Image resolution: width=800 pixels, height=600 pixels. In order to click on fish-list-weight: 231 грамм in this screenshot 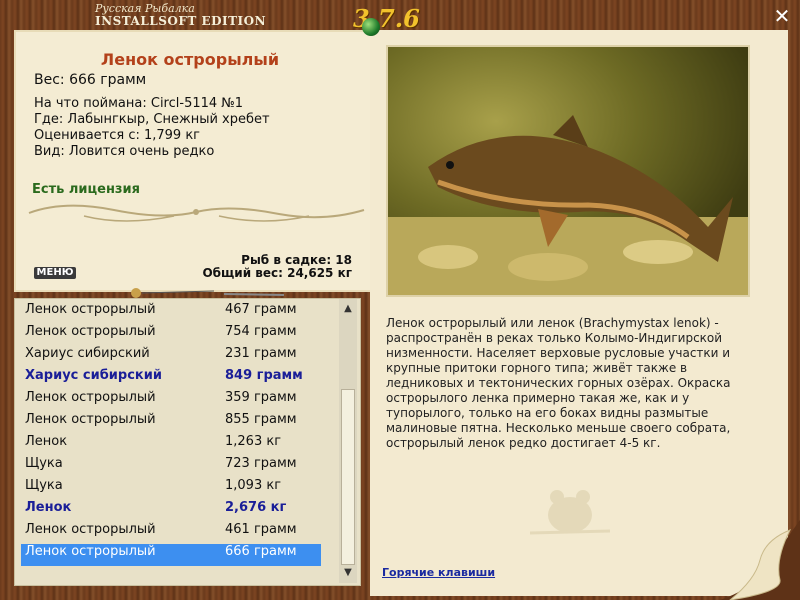, I will do `click(261, 353)`.